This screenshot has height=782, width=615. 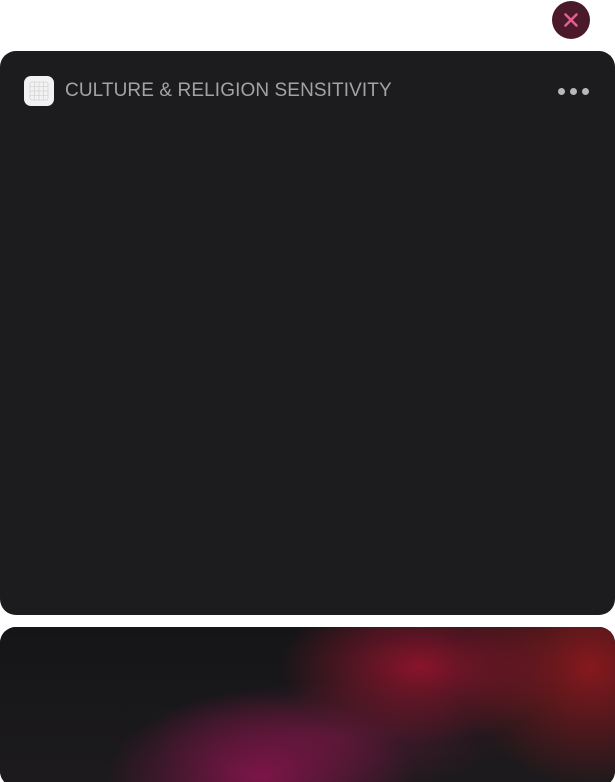 I want to click on app-icon, so click(x=39, y=91).